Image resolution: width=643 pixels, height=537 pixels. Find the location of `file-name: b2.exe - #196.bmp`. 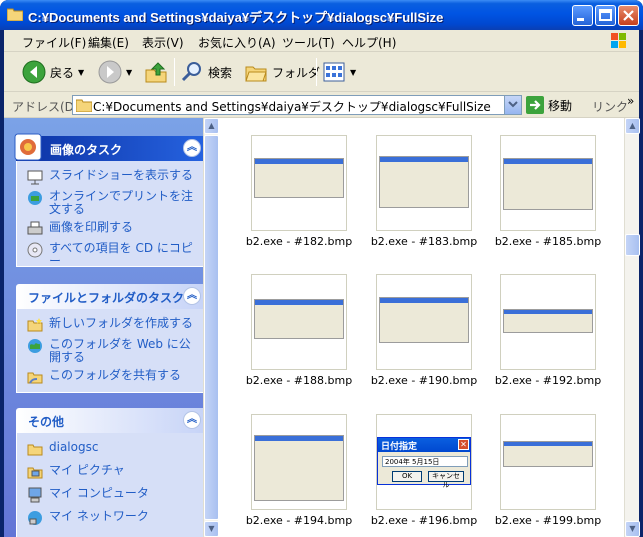

file-name: b2.exe - #196.bmp is located at coordinates (424, 520).